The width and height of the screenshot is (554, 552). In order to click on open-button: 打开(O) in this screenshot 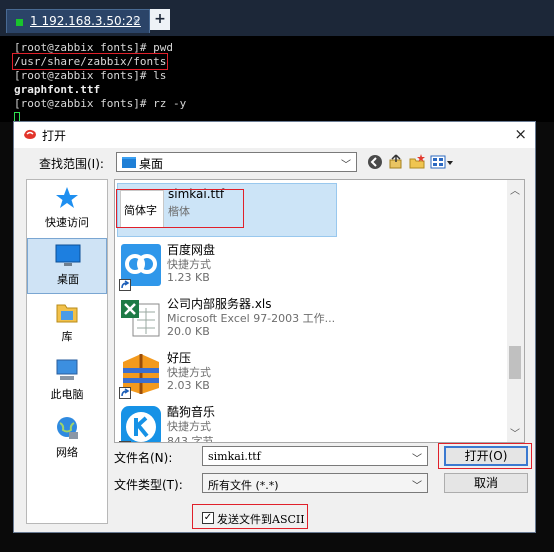, I will do `click(486, 456)`.